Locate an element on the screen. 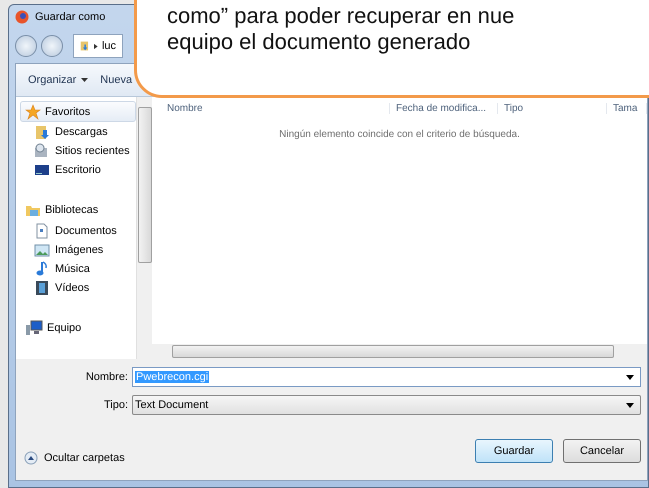 The height and width of the screenshot is (488, 649). empty-message: Ningún elemento coincide con el criterio de búsqueda. is located at coordinates (399, 134).